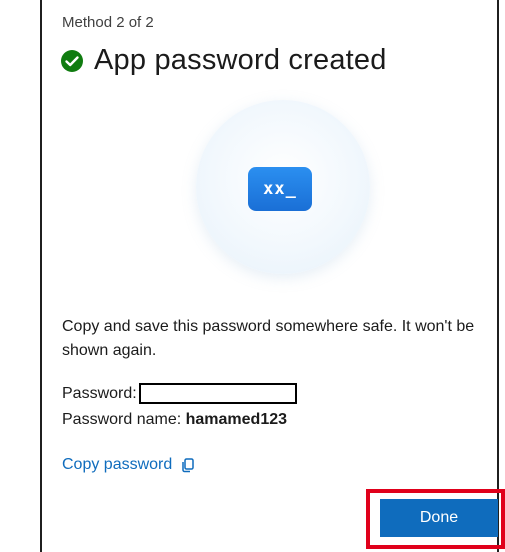  I want to click on copy-password-link: Copy password, so click(129, 465).